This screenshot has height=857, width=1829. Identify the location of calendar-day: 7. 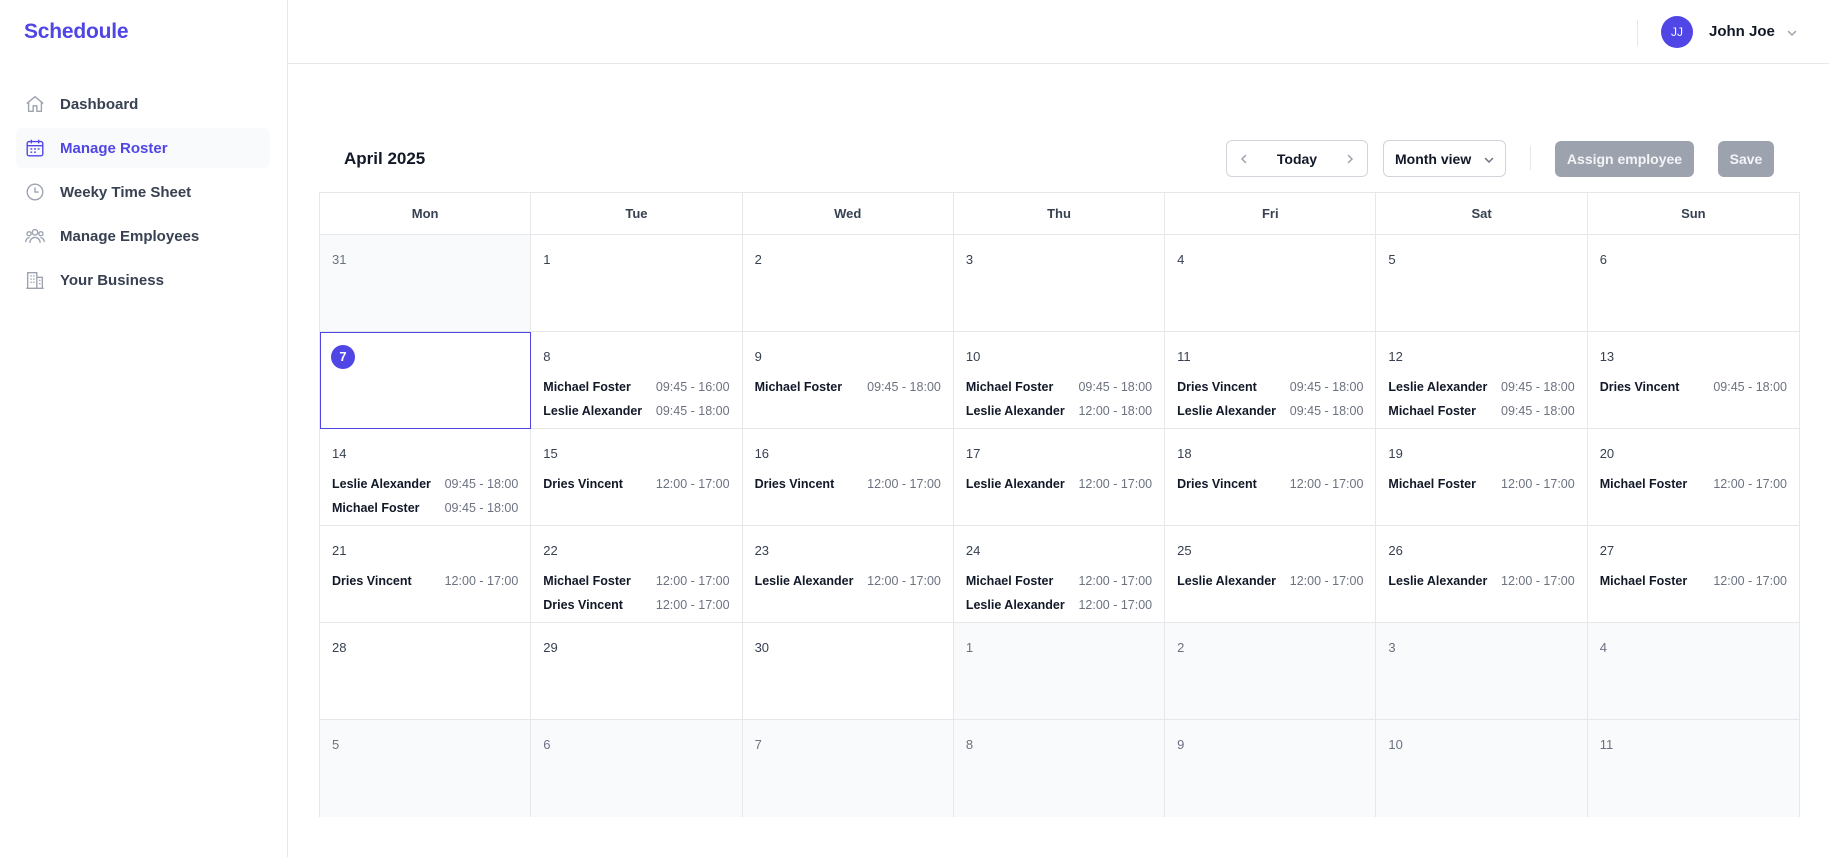
(848, 768).